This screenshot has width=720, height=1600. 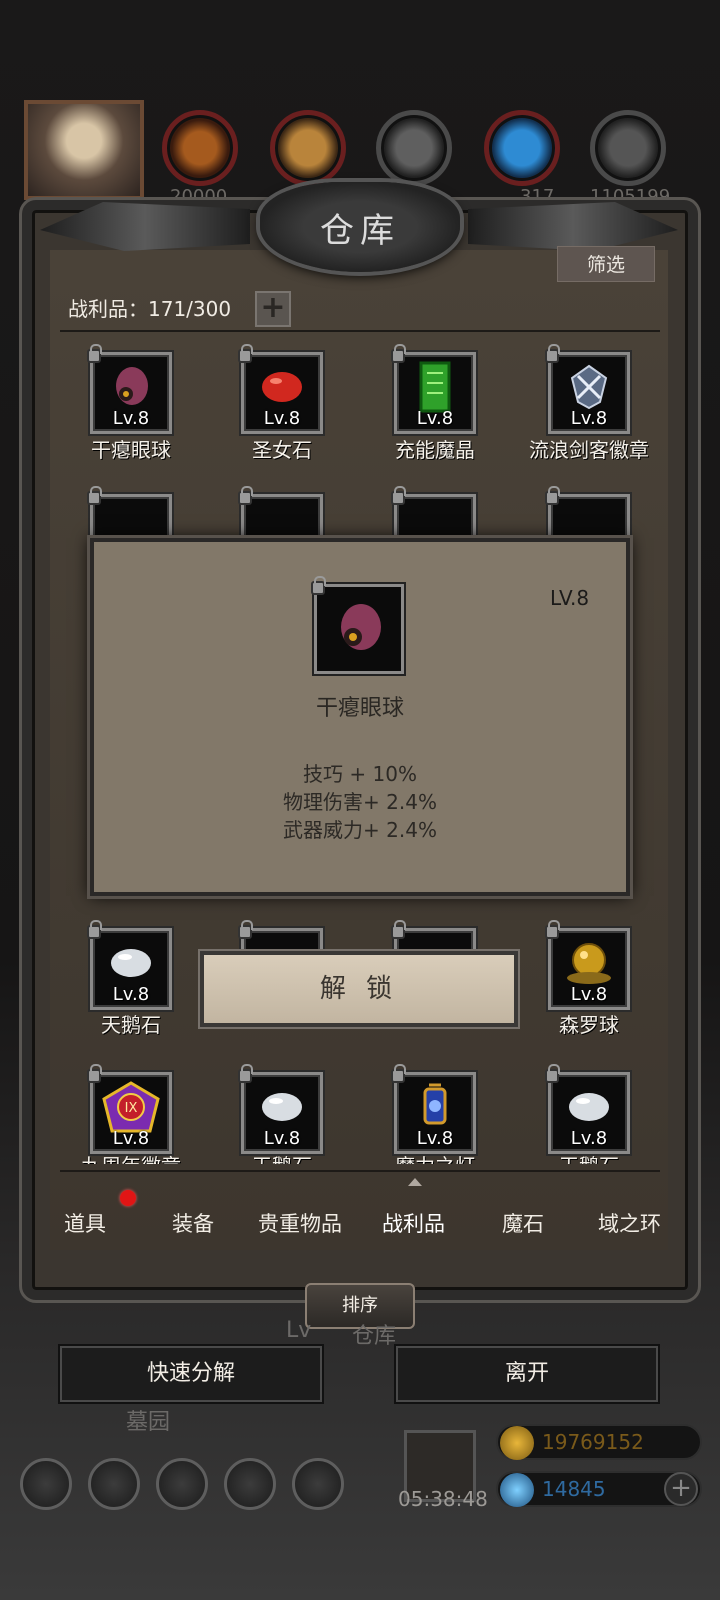 I want to click on resource-iron-icon, so click(x=414, y=148).